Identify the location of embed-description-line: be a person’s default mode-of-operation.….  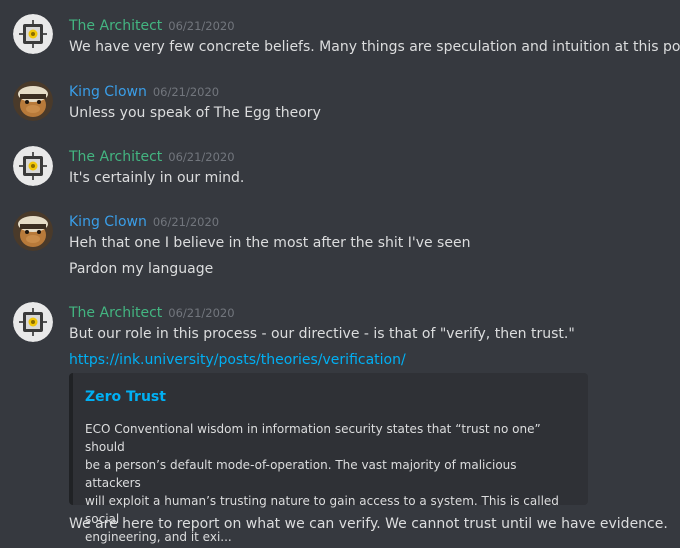
(301, 474).